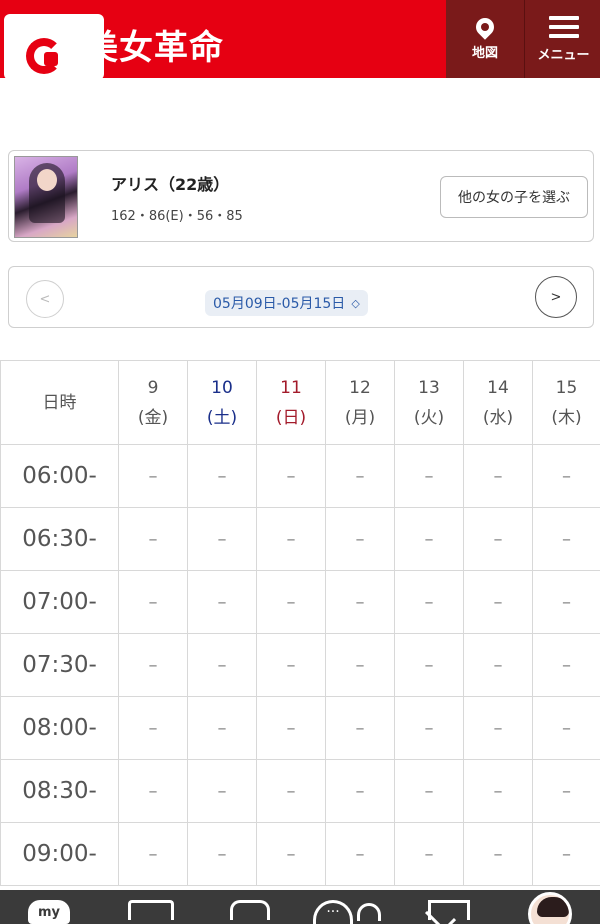 This screenshot has height=924, width=600. What do you see at coordinates (563, 26) in the screenshot?
I see `hamburger-icon` at bounding box center [563, 26].